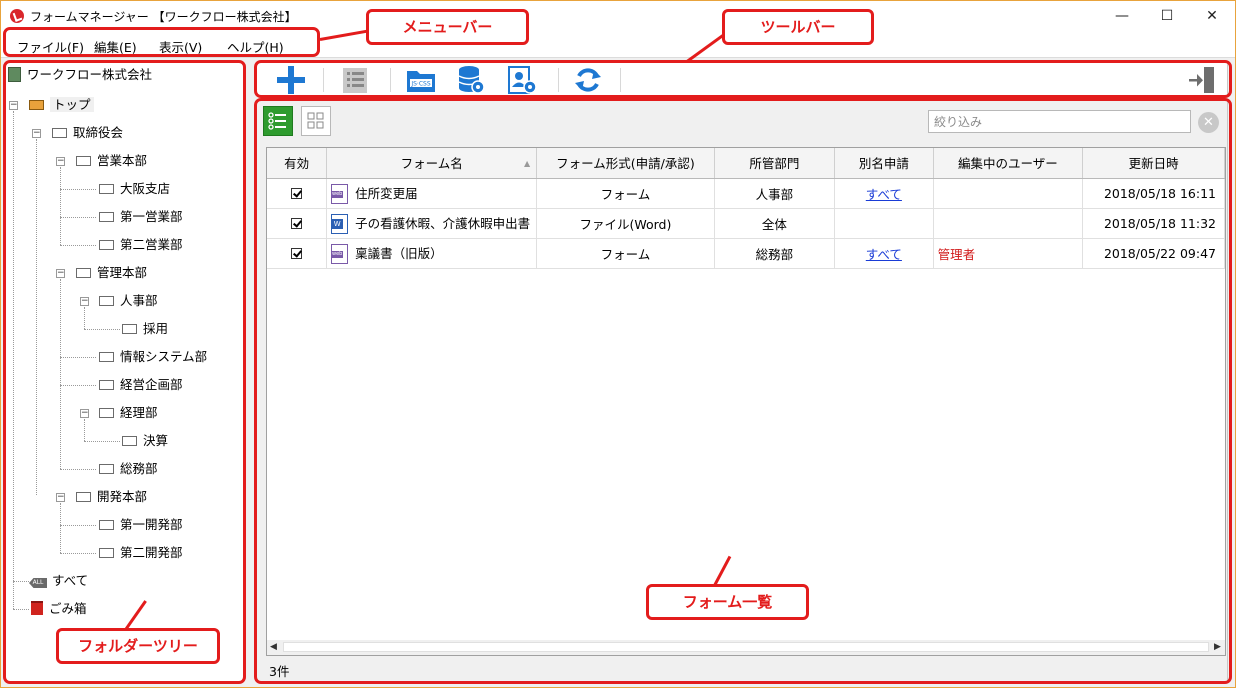  I want to click on window-title: フォームマネージャー 【ワークフロー株式会社】, so click(163, 17).